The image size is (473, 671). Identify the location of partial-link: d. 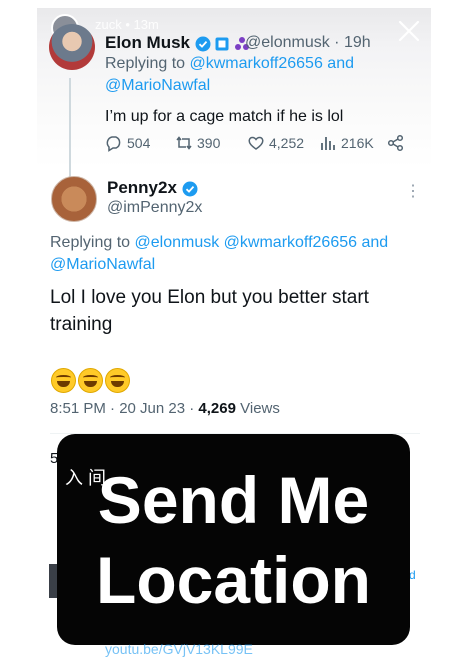
(412, 575).